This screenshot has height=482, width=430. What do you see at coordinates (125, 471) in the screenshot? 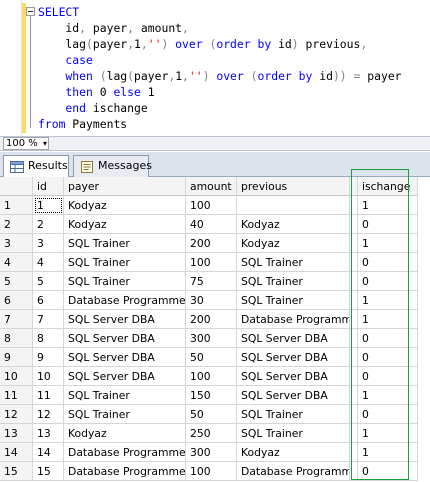
I see `cell-payer: Database Programmer` at bounding box center [125, 471].